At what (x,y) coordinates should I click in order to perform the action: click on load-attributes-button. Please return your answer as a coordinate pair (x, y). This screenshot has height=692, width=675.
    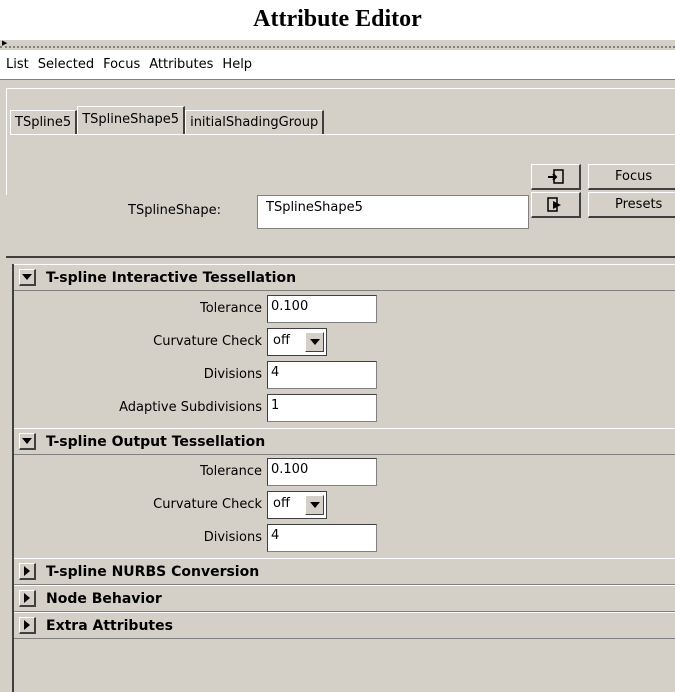
    Looking at the image, I should click on (556, 177).